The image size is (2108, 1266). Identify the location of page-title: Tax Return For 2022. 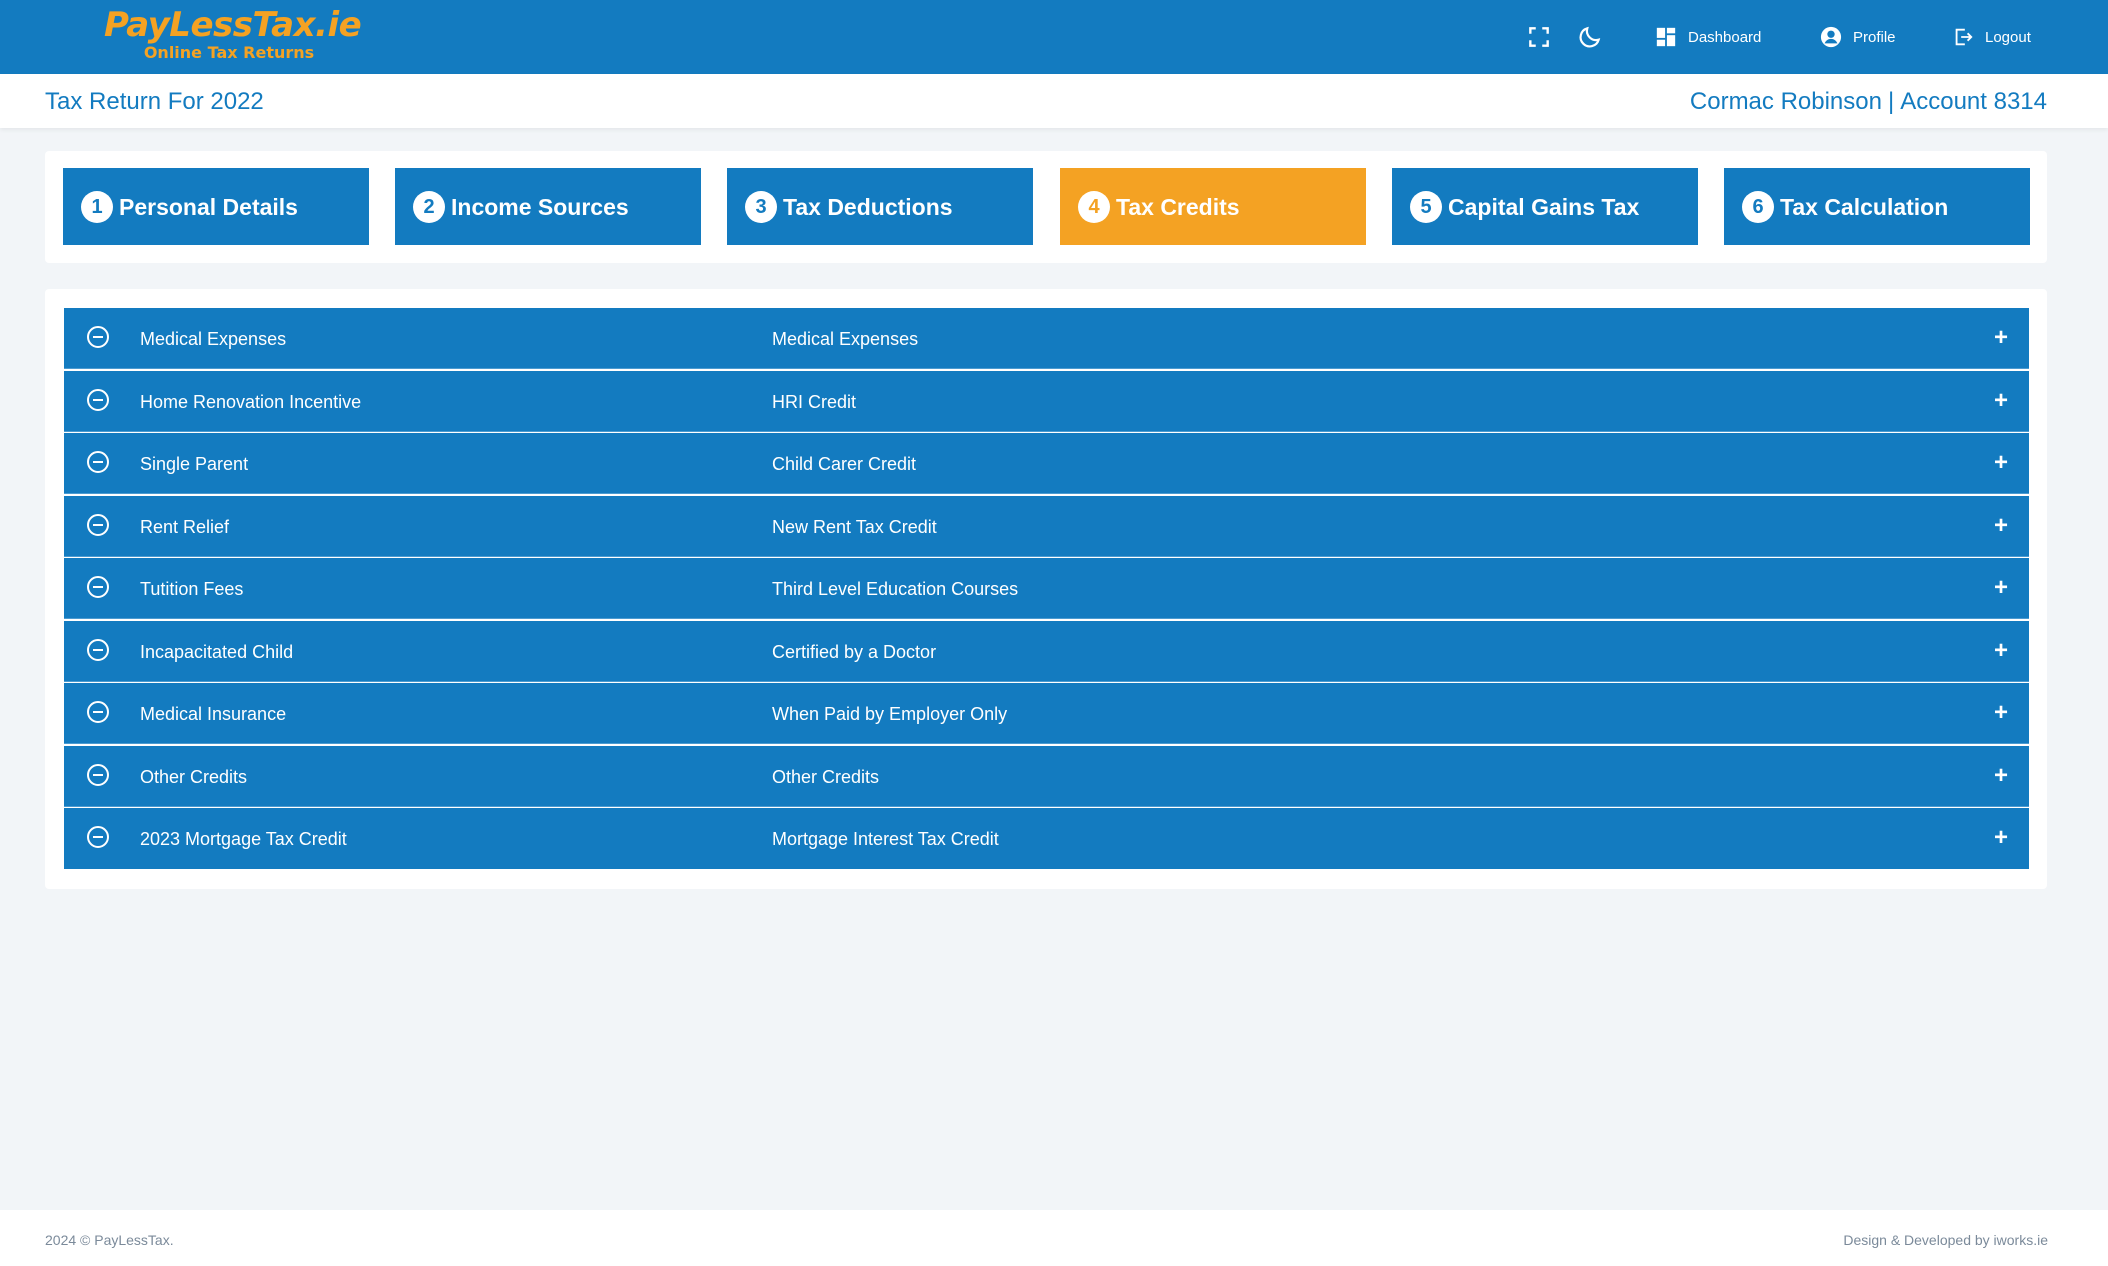
(154, 101).